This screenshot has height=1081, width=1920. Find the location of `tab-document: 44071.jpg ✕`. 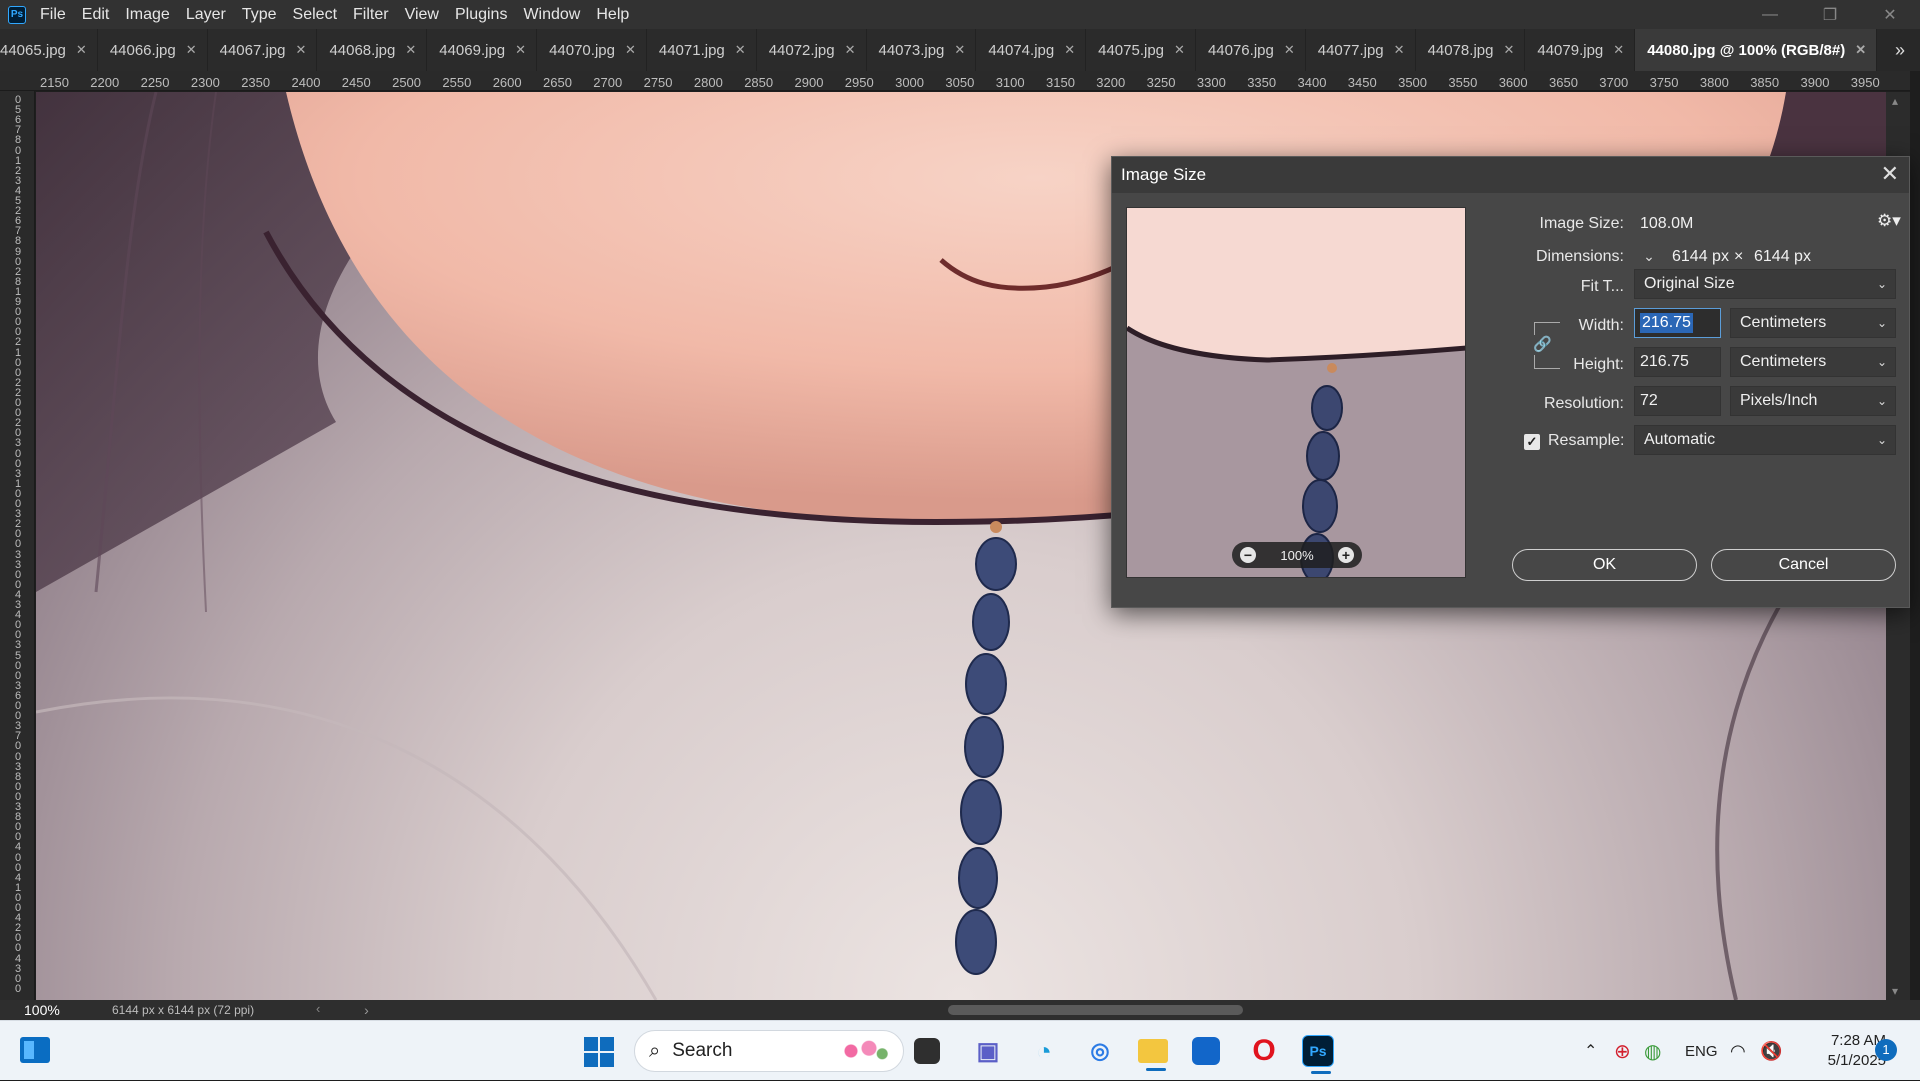

tab-document: 44071.jpg ✕ is located at coordinates (701, 50).